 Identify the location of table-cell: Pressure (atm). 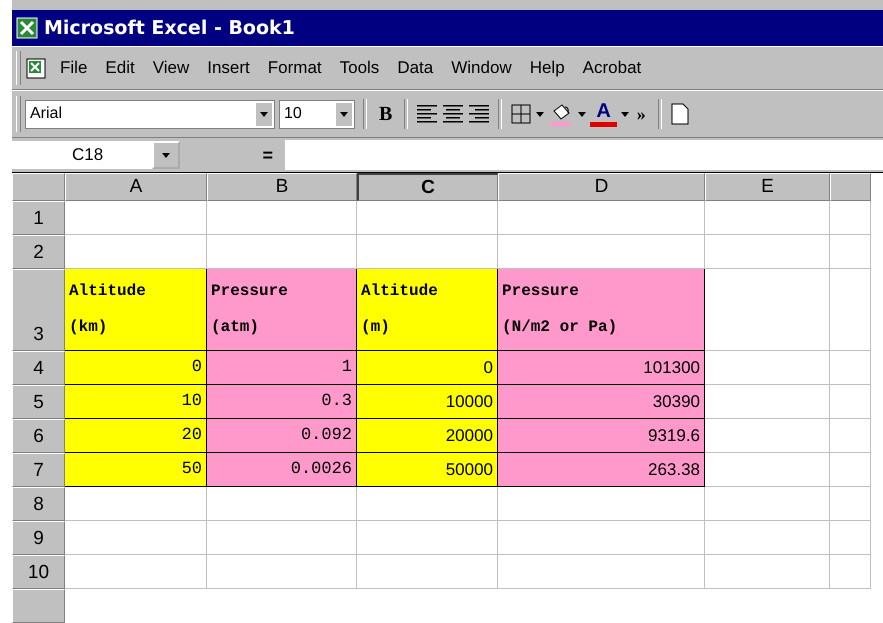
(282, 310).